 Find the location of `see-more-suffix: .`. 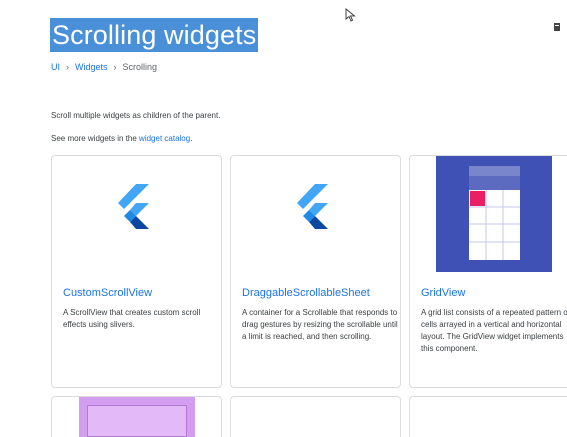

see-more-suffix: . is located at coordinates (191, 138).